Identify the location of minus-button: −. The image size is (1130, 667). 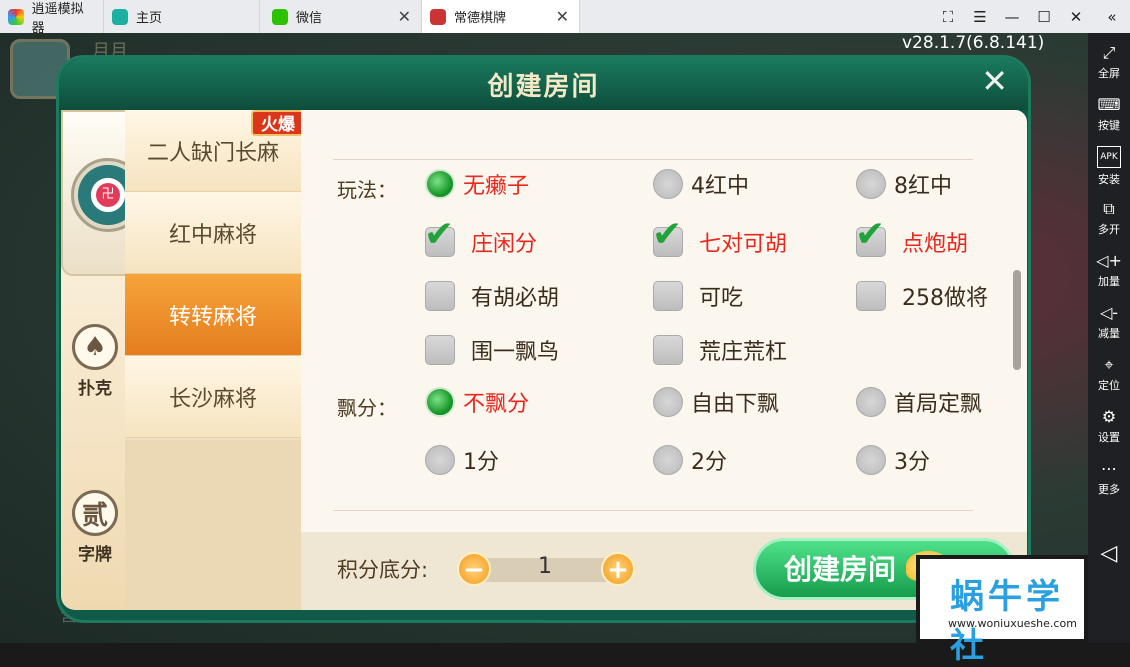
(474, 569).